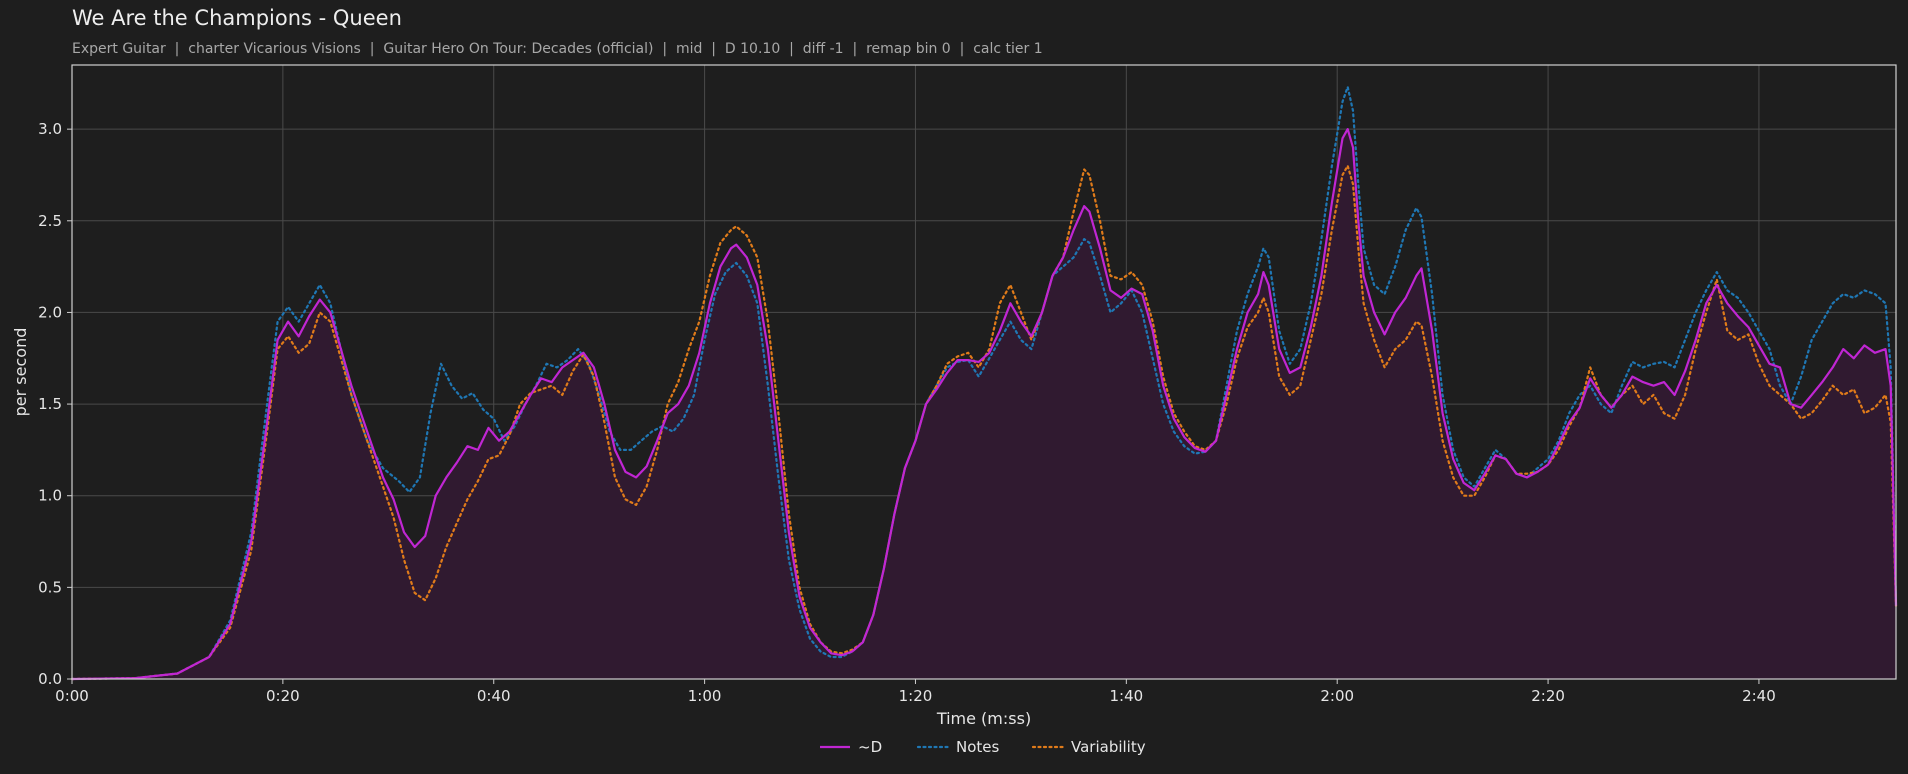 The width and height of the screenshot is (1908, 774). Describe the element at coordinates (916, 696) in the screenshot. I see `x-tick-label: 1:20` at that location.